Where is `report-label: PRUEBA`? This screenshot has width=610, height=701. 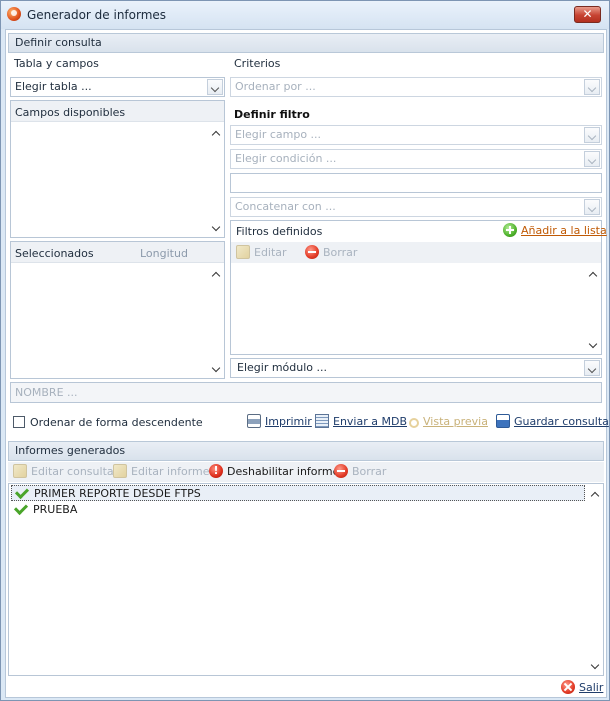 report-label: PRUEBA is located at coordinates (55, 509).